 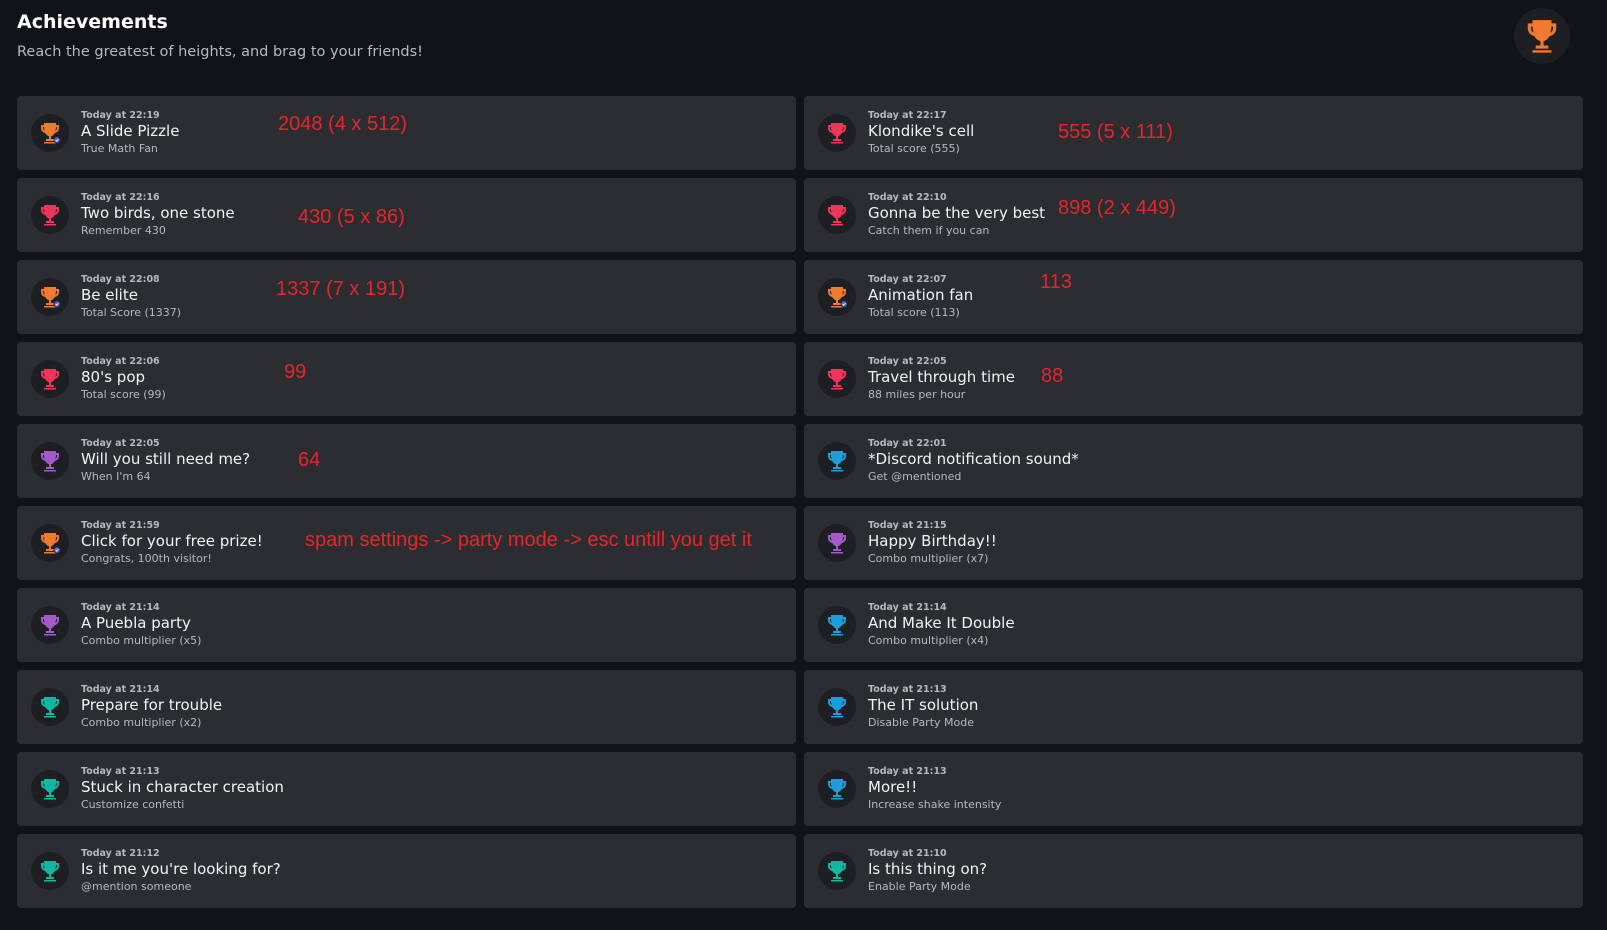 I want to click on achievement-description: Enable Party Mode, so click(x=919, y=886).